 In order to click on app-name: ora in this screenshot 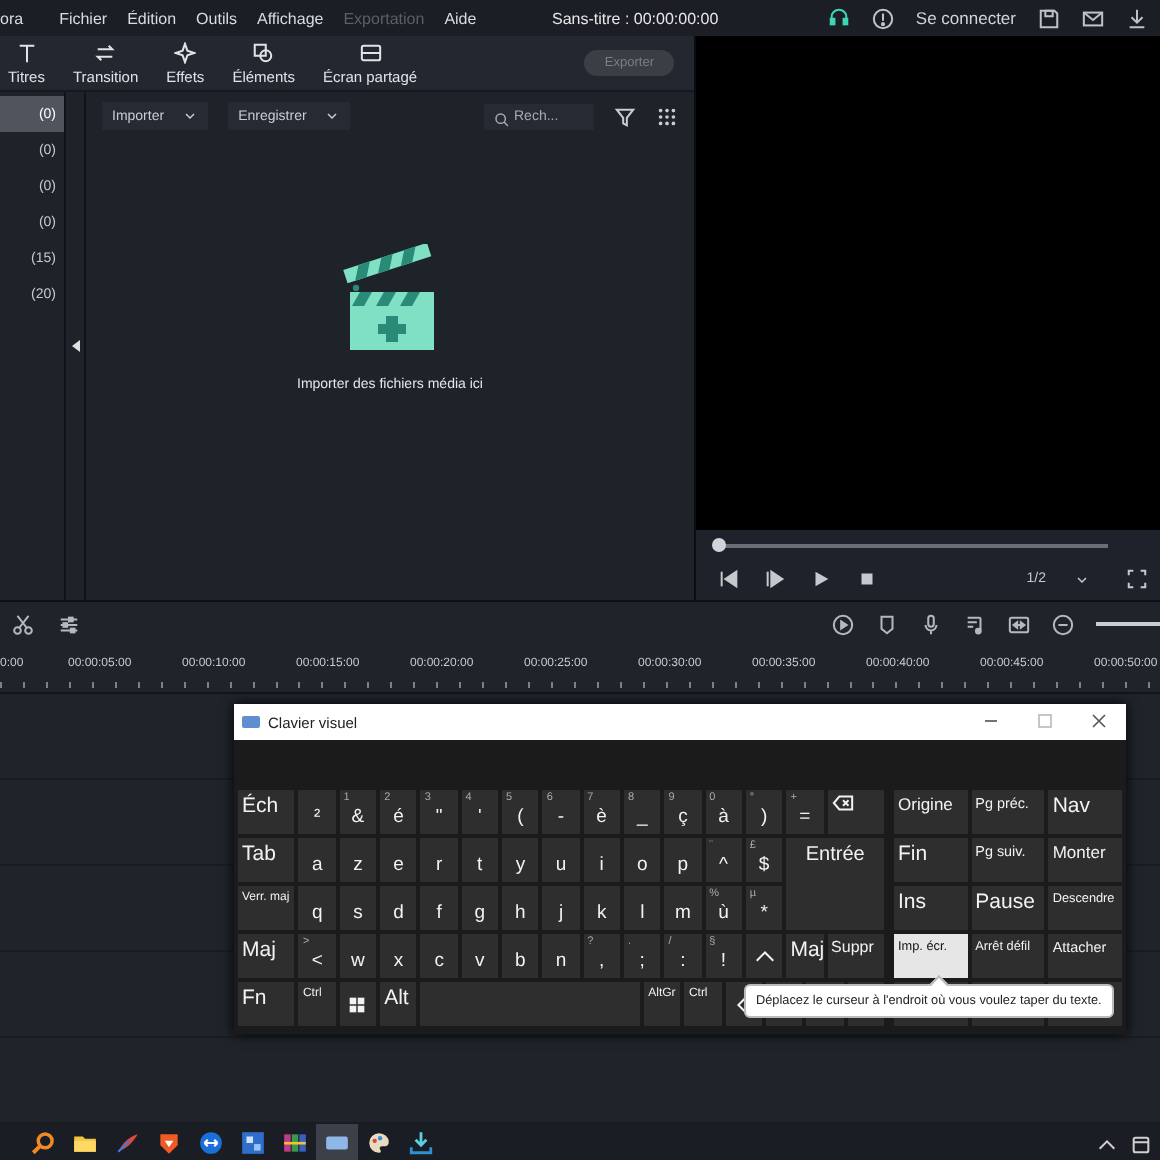, I will do `click(12, 18)`.